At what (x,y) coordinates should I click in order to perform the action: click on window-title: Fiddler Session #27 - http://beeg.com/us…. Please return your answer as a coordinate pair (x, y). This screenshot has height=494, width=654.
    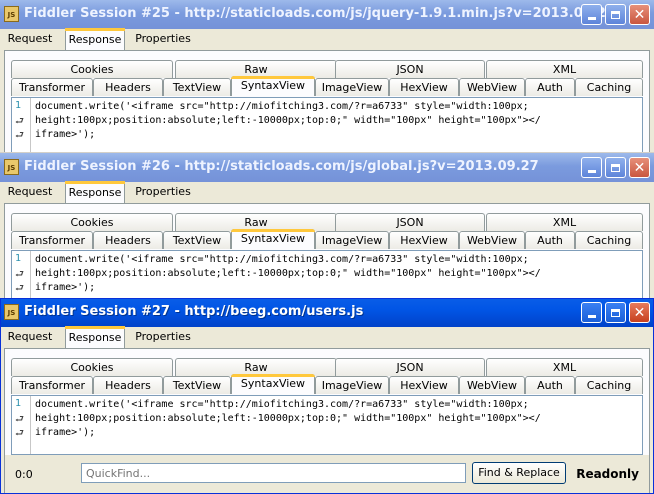
    Looking at the image, I should click on (194, 311).